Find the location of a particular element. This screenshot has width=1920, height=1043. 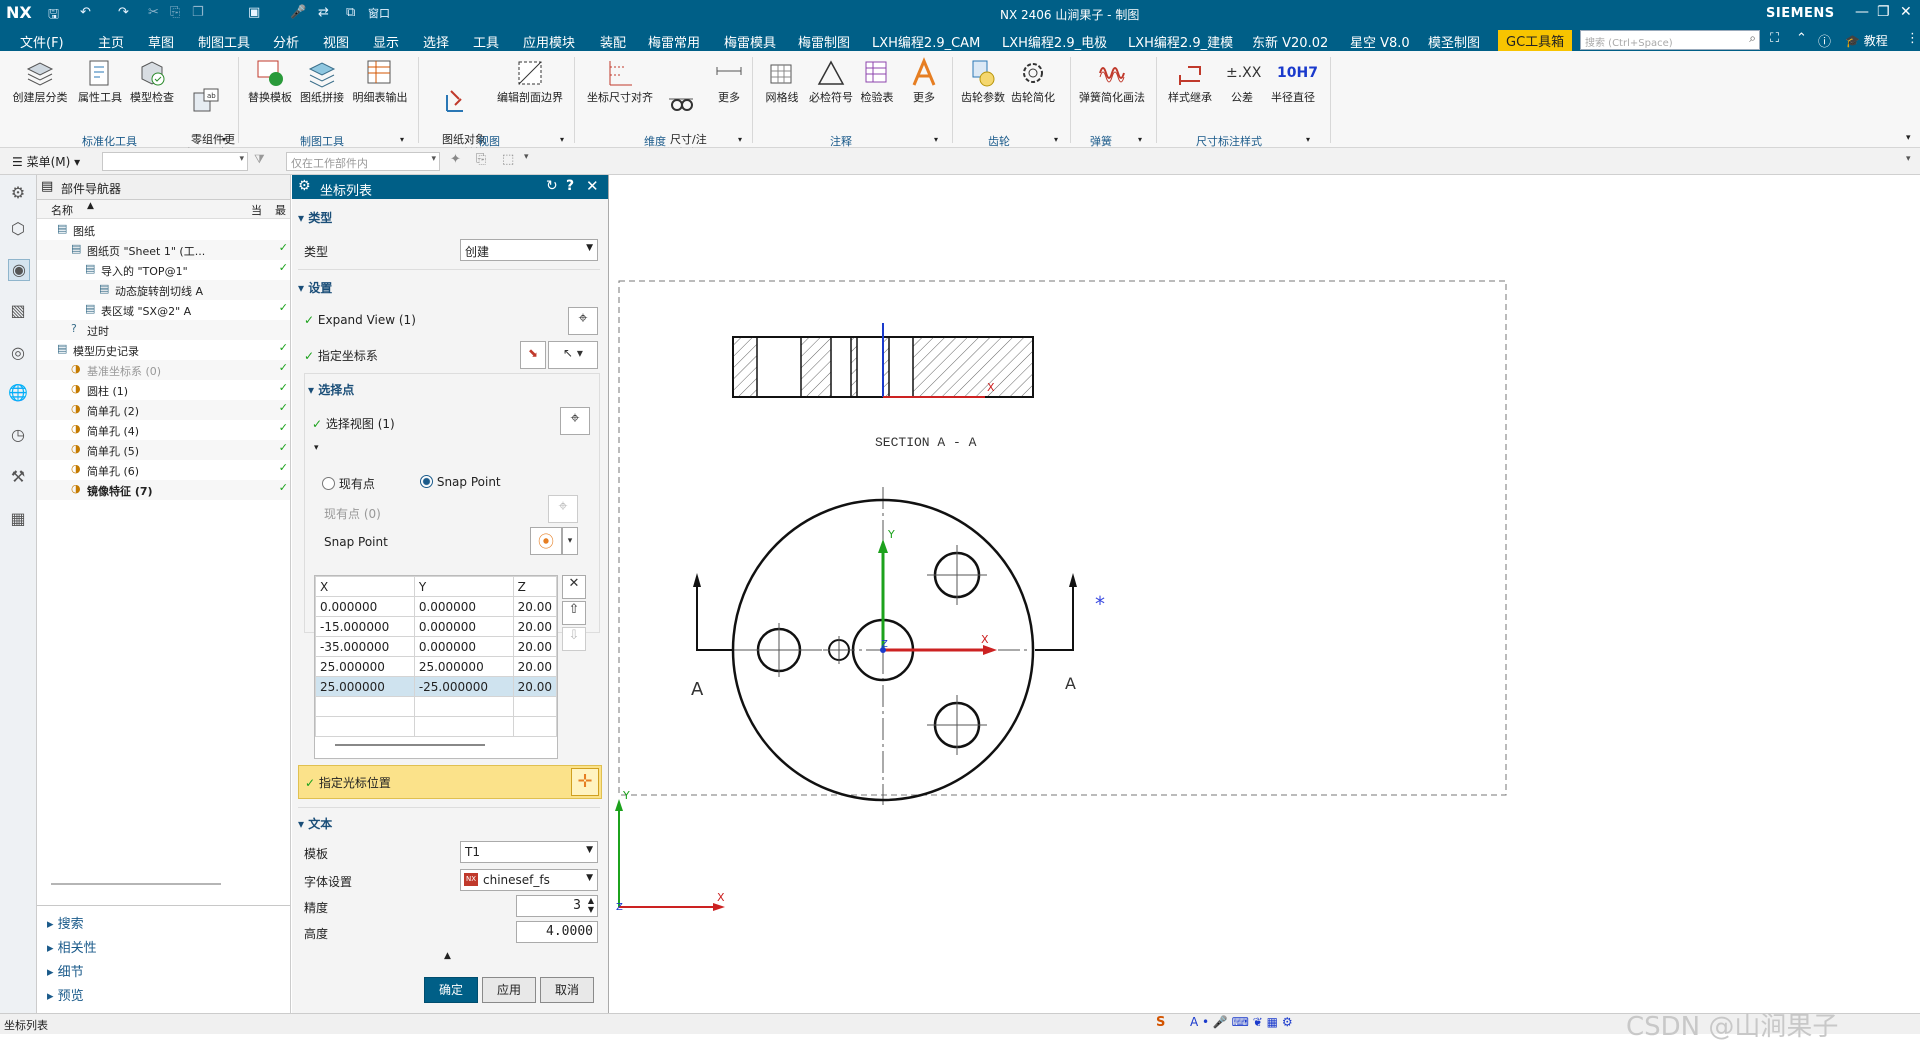

tree-row: ◑ 镜像特征 (7) ✓ is located at coordinates (163, 490).